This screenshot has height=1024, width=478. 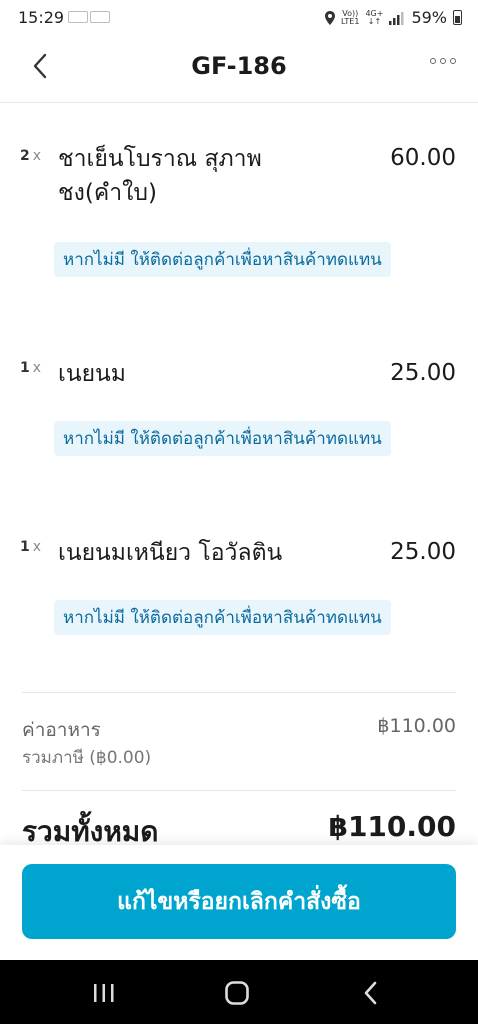 I want to click on total-value: ฿110.00, so click(x=392, y=826).